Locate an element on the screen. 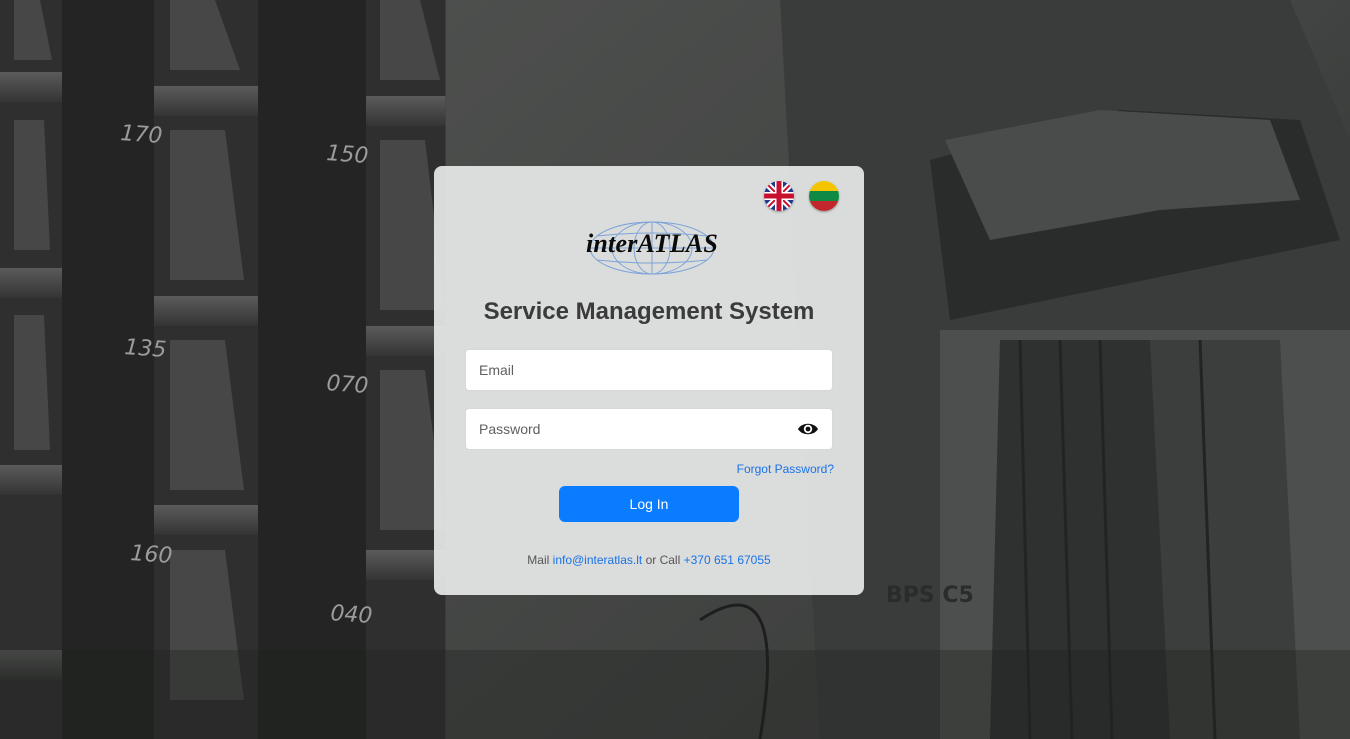  login-button: Log In is located at coordinates (649, 504).